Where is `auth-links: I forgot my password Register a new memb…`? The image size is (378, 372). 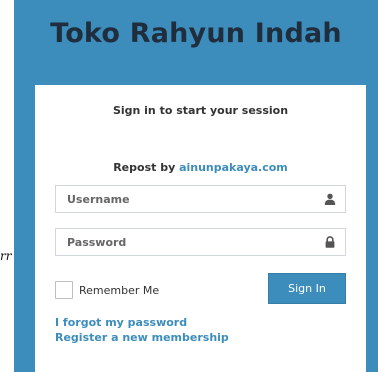
auth-links: I forgot my password Register a new memb… is located at coordinates (142, 330).